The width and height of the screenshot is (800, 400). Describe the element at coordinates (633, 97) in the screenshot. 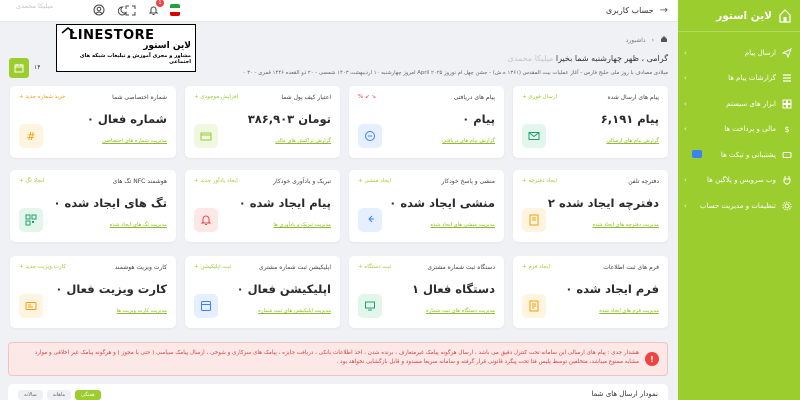

I see `card-title: پیام های ارسال شده` at that location.